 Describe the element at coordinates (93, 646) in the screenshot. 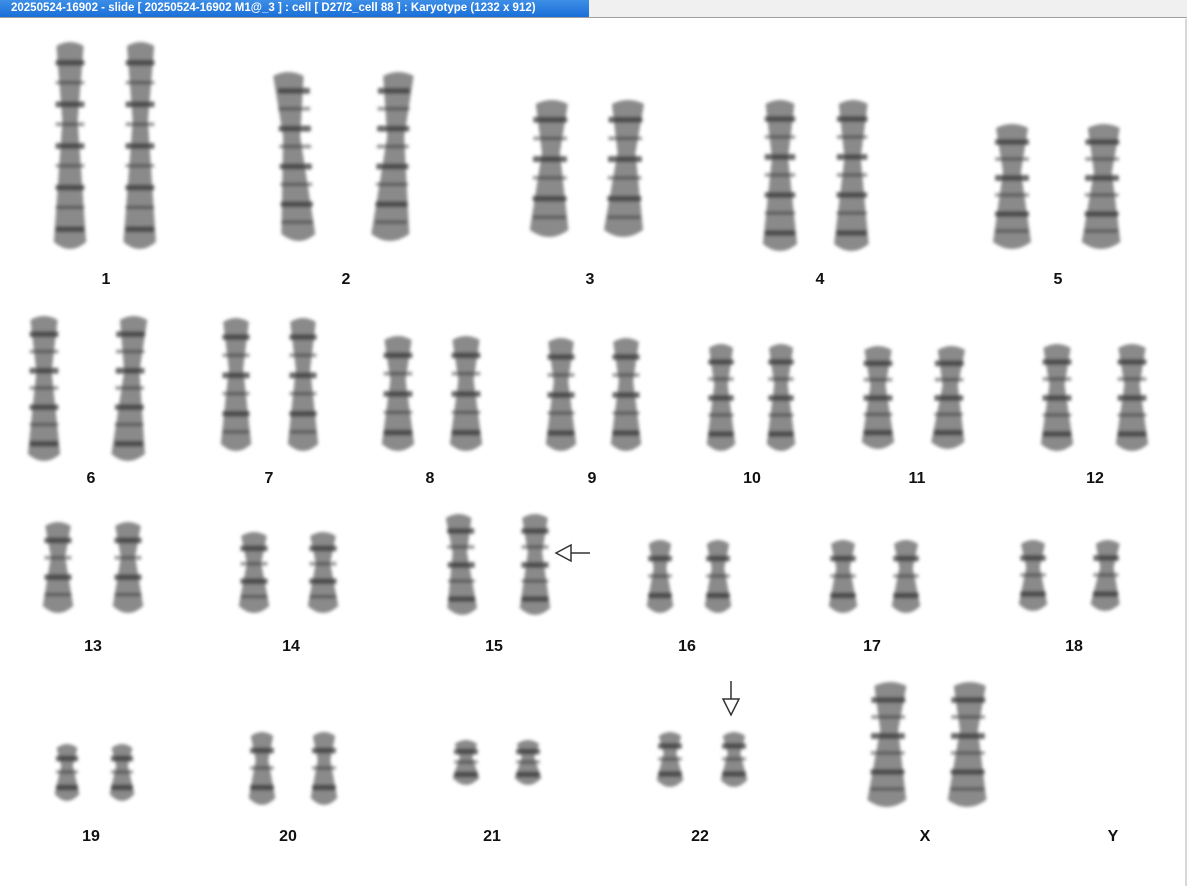

I see `chromosome-label-13: 13` at that location.